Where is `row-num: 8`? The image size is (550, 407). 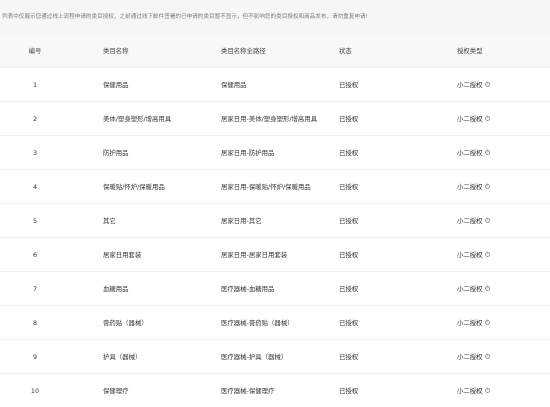
row-num: 8 is located at coordinates (35, 322).